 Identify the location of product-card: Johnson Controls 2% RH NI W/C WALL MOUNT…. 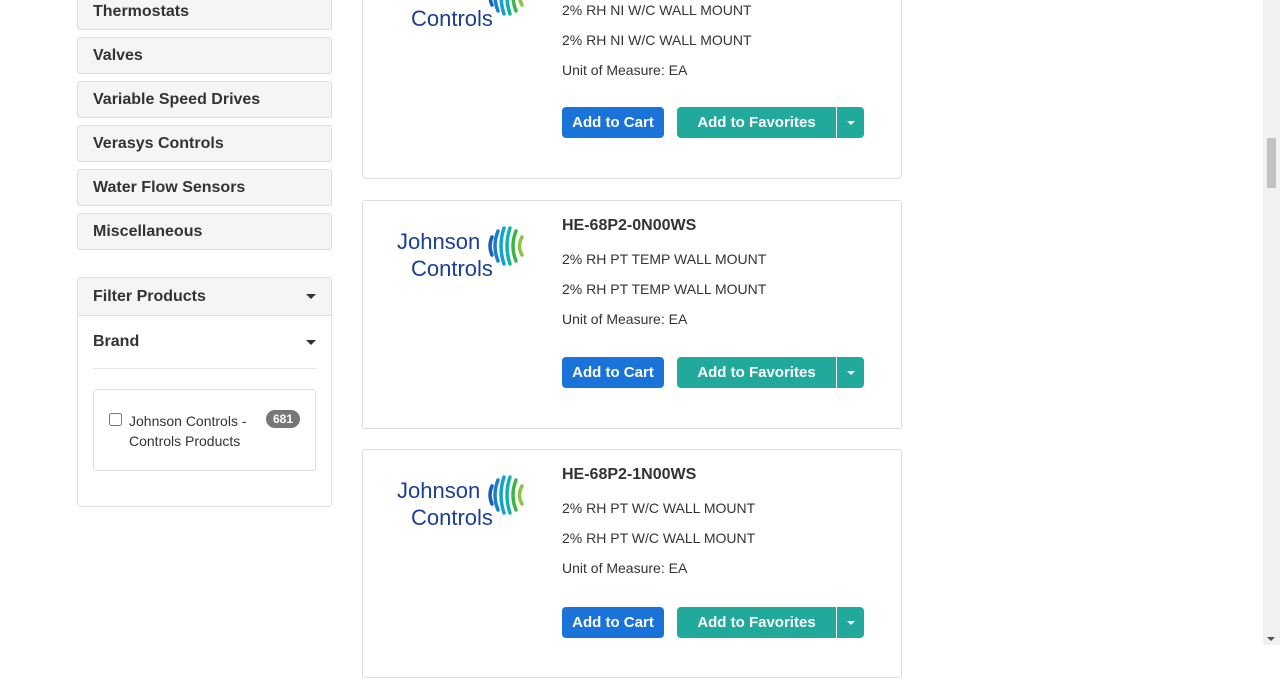
(632, 89).